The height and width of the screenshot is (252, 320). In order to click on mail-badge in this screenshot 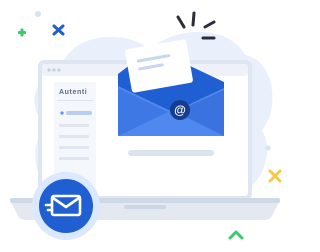, I will do `click(66, 206)`.